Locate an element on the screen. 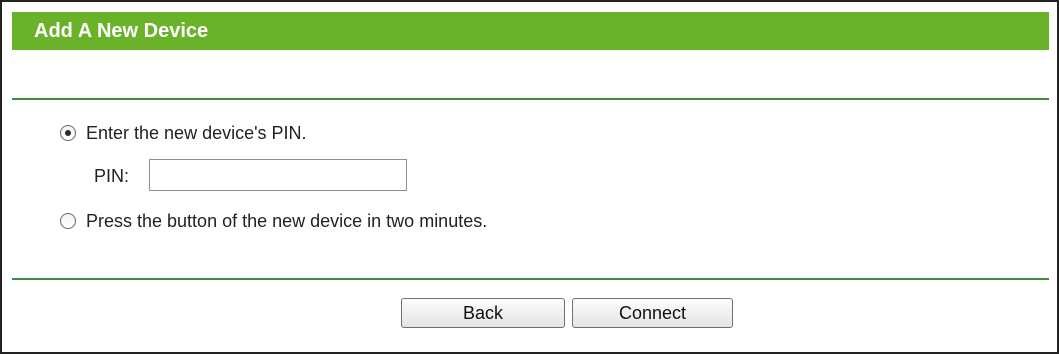 Image resolution: width=1059 pixels, height=354 pixels. pin-input is located at coordinates (278, 175).